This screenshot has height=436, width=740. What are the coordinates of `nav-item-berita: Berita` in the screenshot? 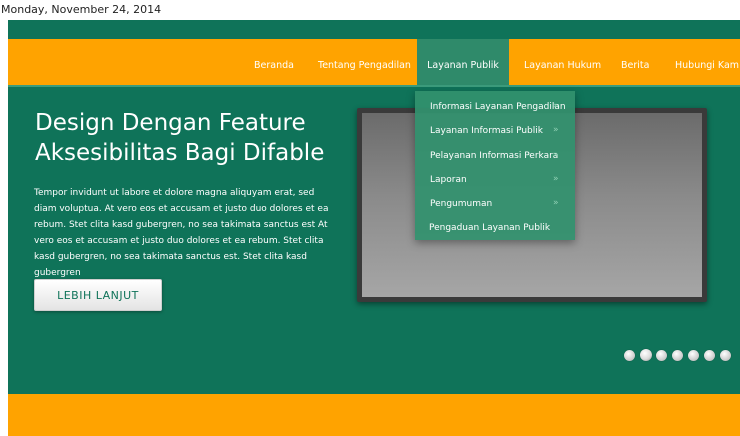 It's located at (635, 62).